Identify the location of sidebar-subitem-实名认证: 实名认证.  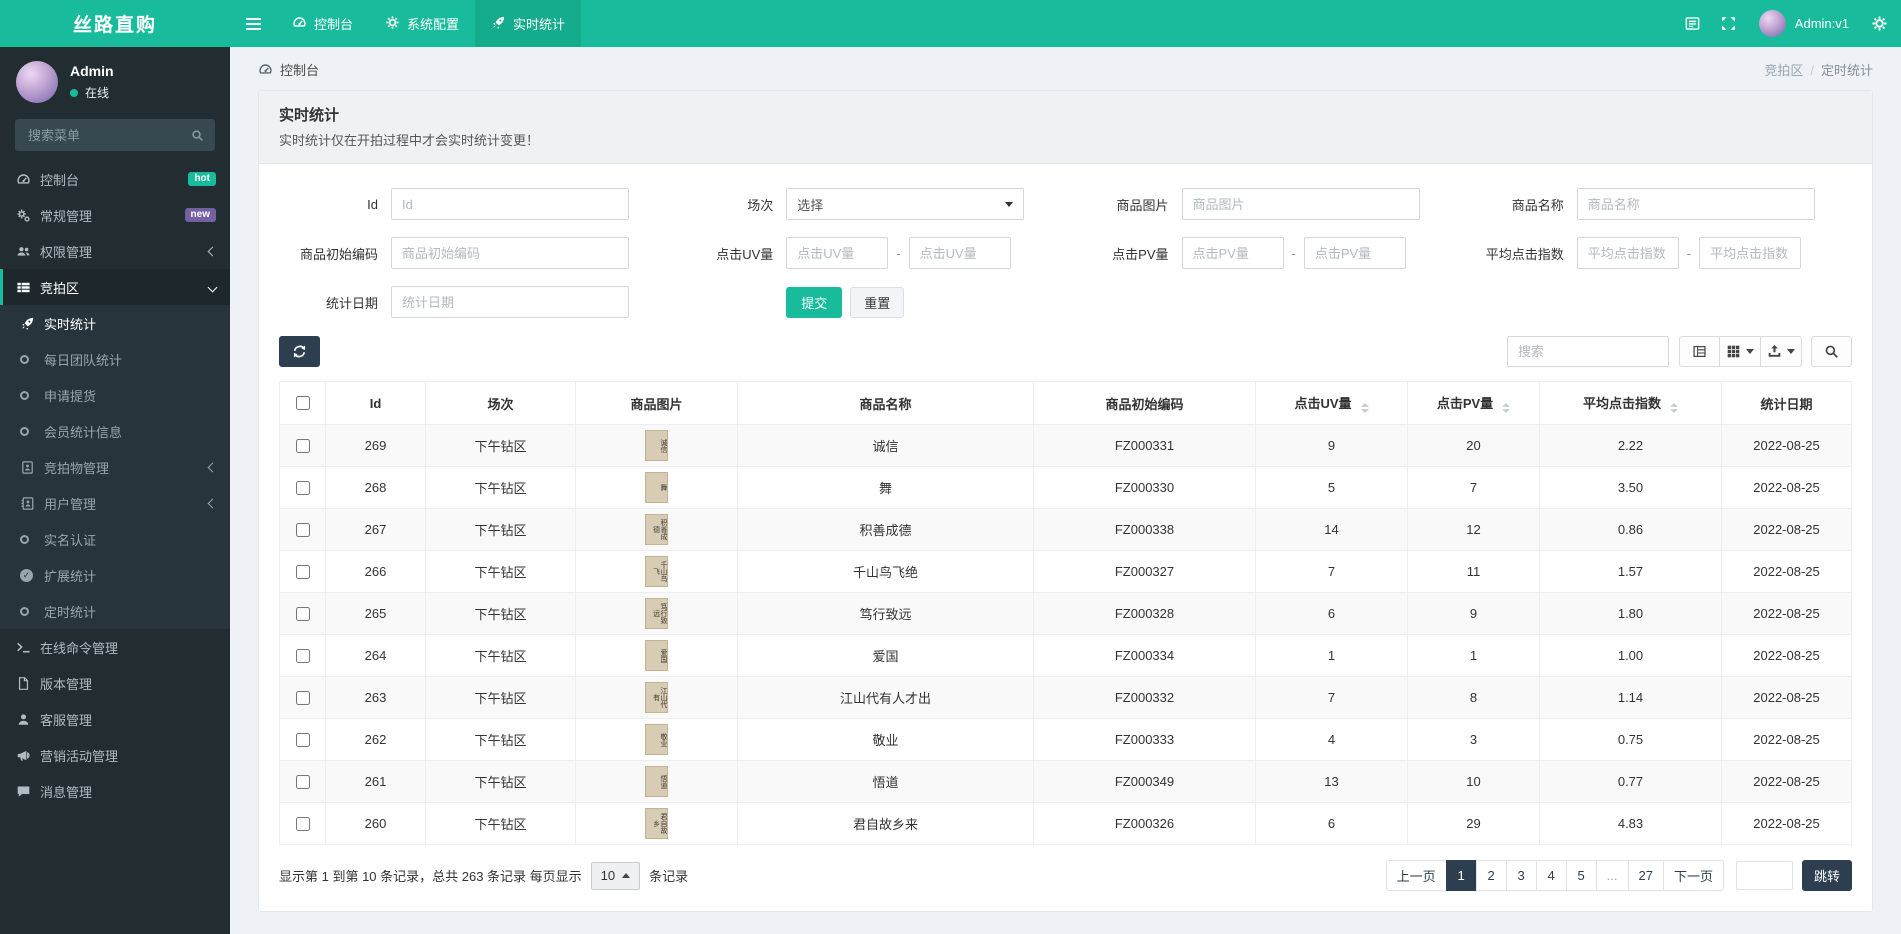
(115, 539).